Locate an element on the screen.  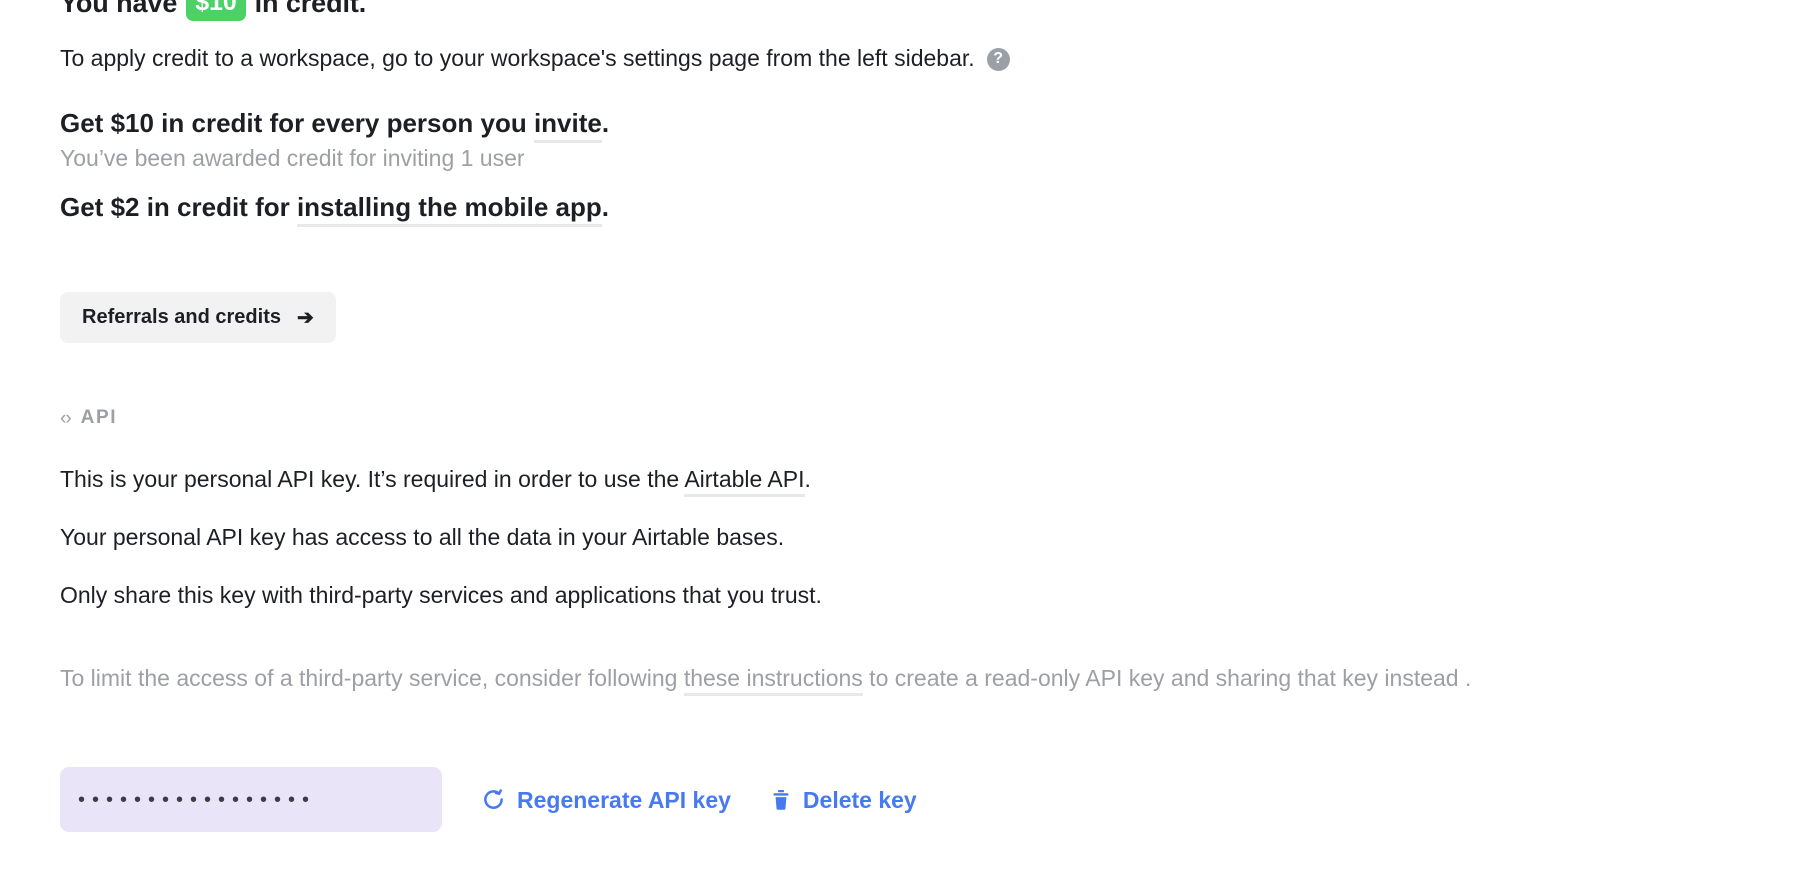
invite-link: invite is located at coordinates (567, 125).